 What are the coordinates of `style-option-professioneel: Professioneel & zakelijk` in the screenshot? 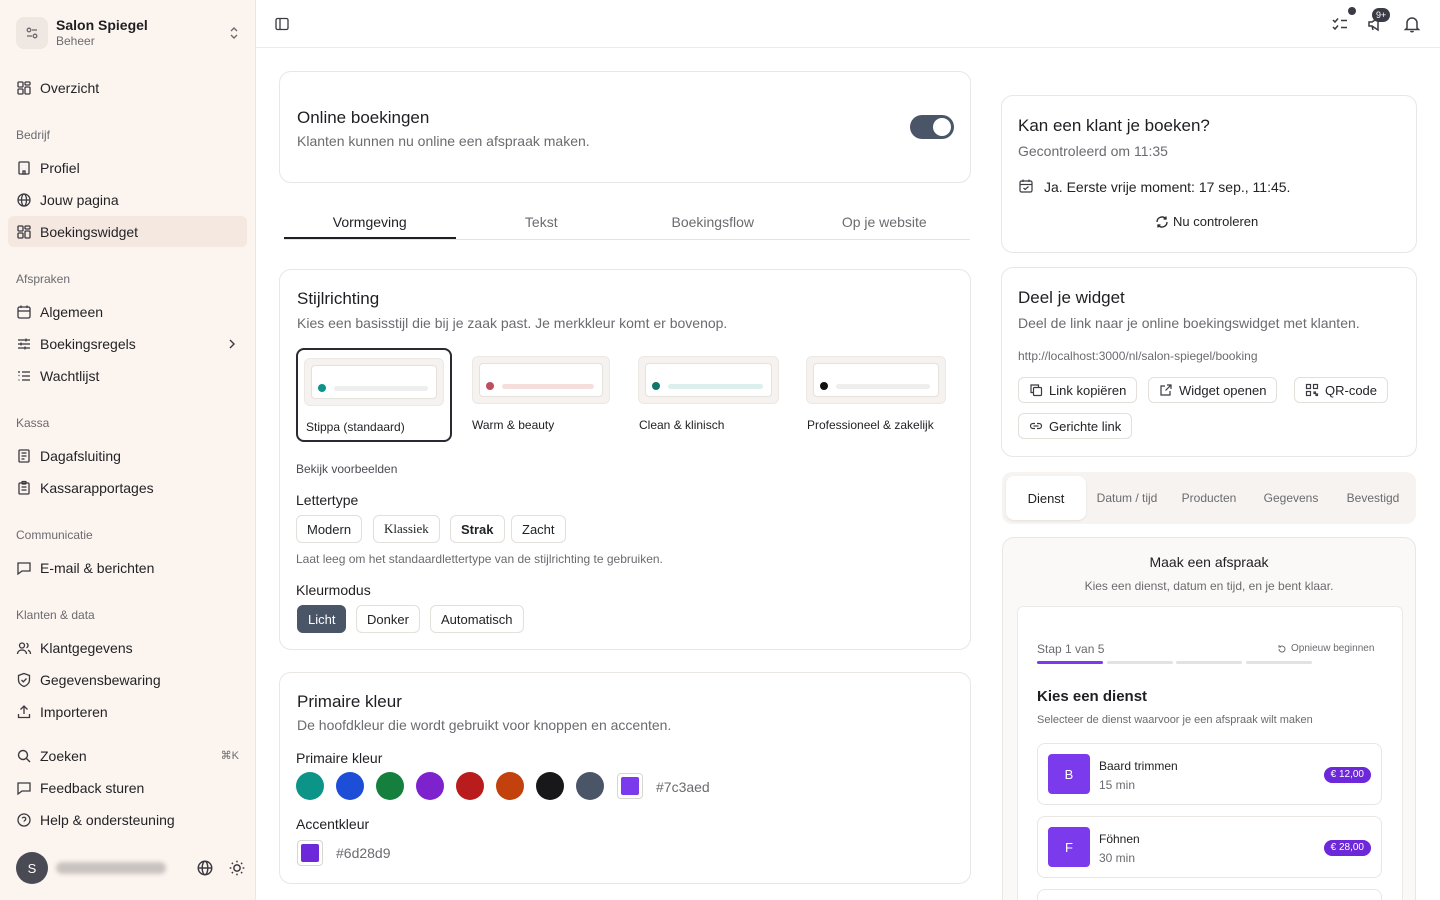 It's located at (879, 395).